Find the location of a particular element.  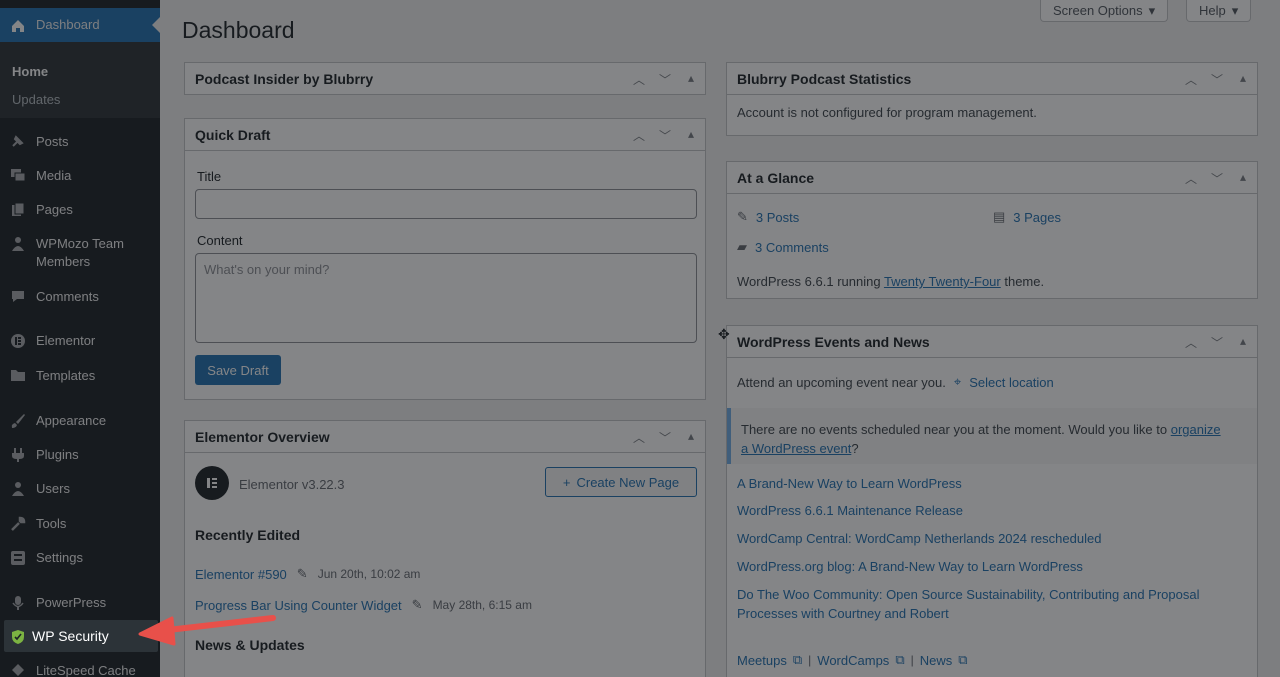

sidebar-item-comments: Comments is located at coordinates (80, 297).